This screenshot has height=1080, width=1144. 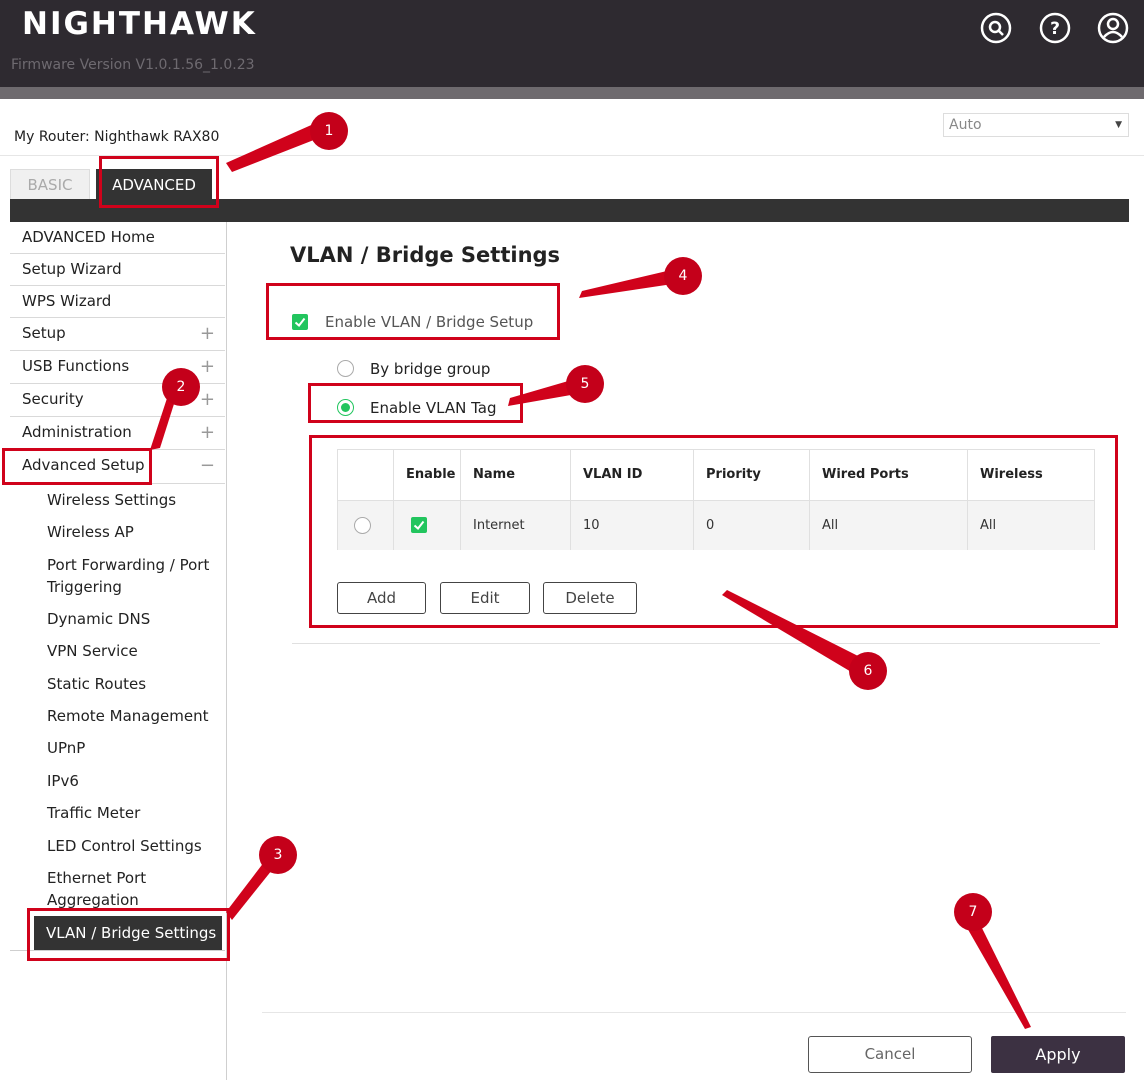 What do you see at coordinates (77, 466) in the screenshot?
I see `annotation-box-advanced-setup` at bounding box center [77, 466].